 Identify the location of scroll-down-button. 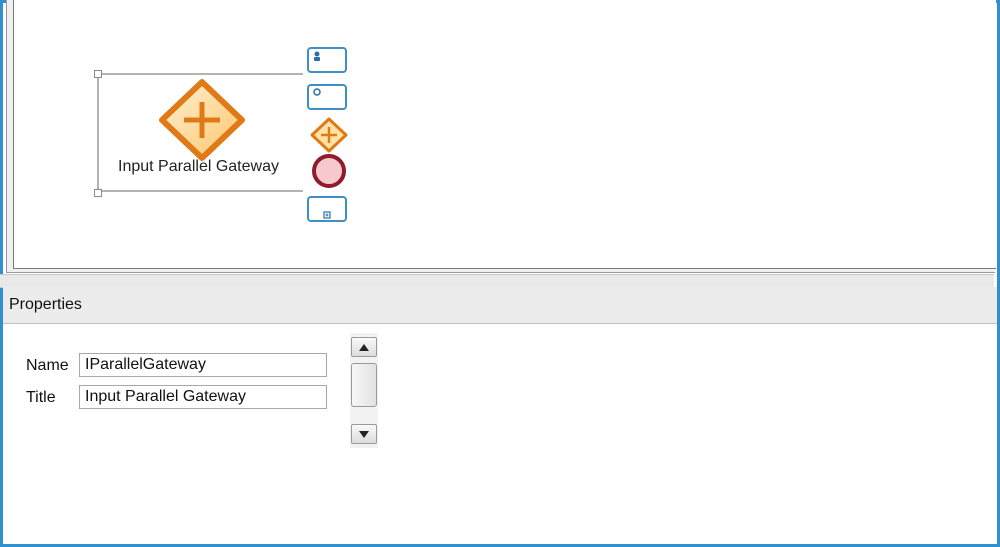
(364, 434).